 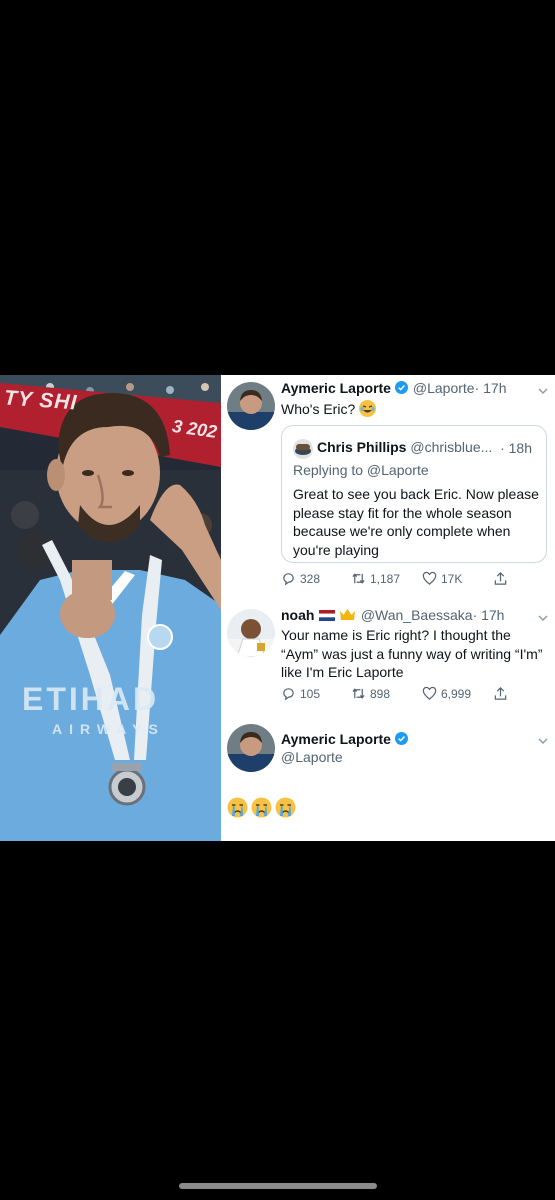 I want to click on shirt-sponsor-text: ETIHAD, so click(x=91, y=699).